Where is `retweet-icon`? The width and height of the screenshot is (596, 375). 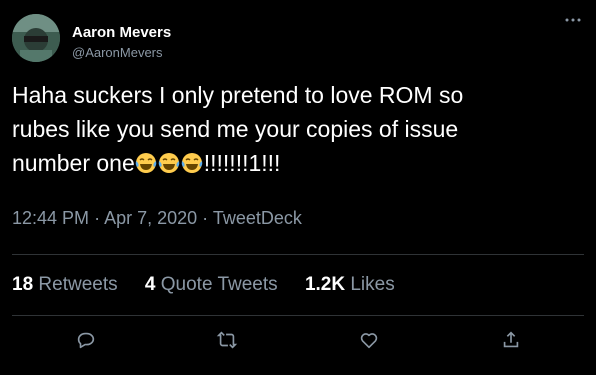
retweet-icon is located at coordinates (227, 340).